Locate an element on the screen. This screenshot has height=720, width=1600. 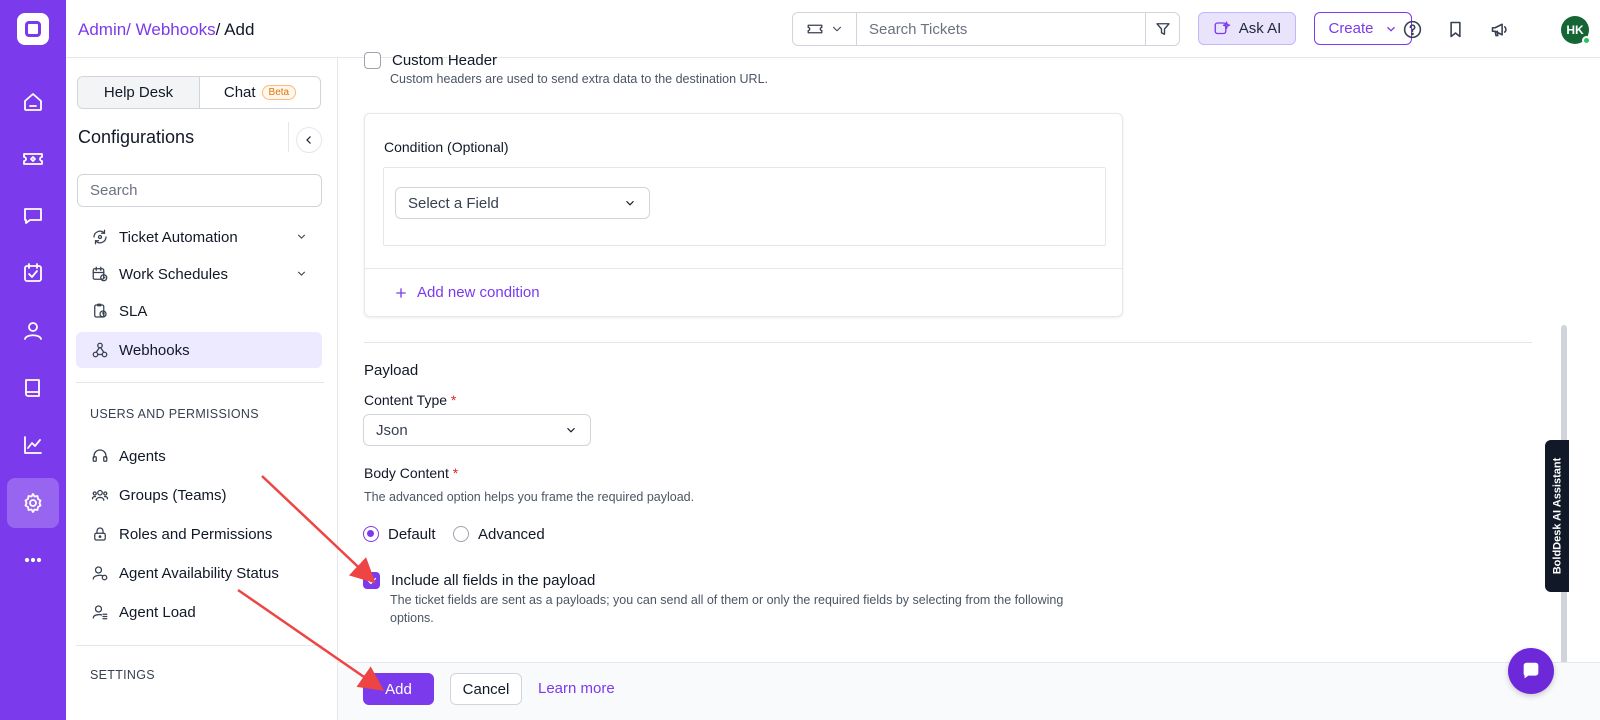
settings-heading: SETTINGS is located at coordinates (122, 675).